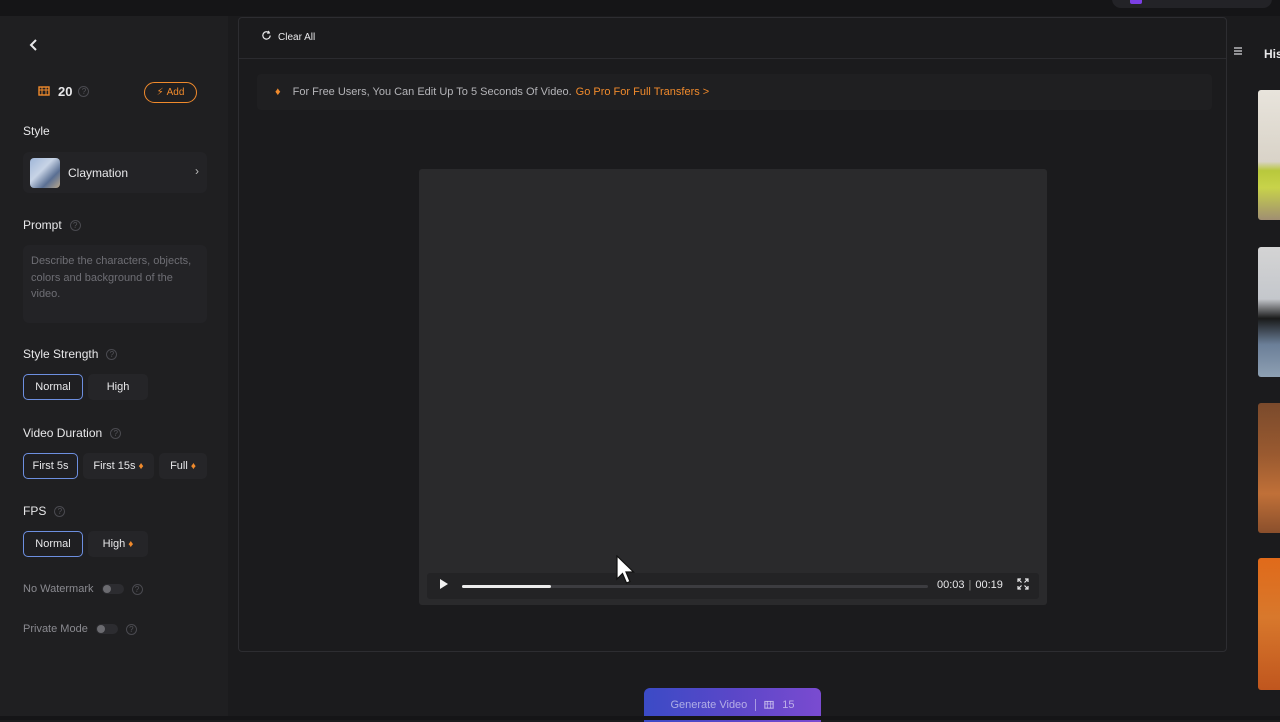 This screenshot has width=1280, height=722. I want to click on chevron-right-icon: ›, so click(197, 171).